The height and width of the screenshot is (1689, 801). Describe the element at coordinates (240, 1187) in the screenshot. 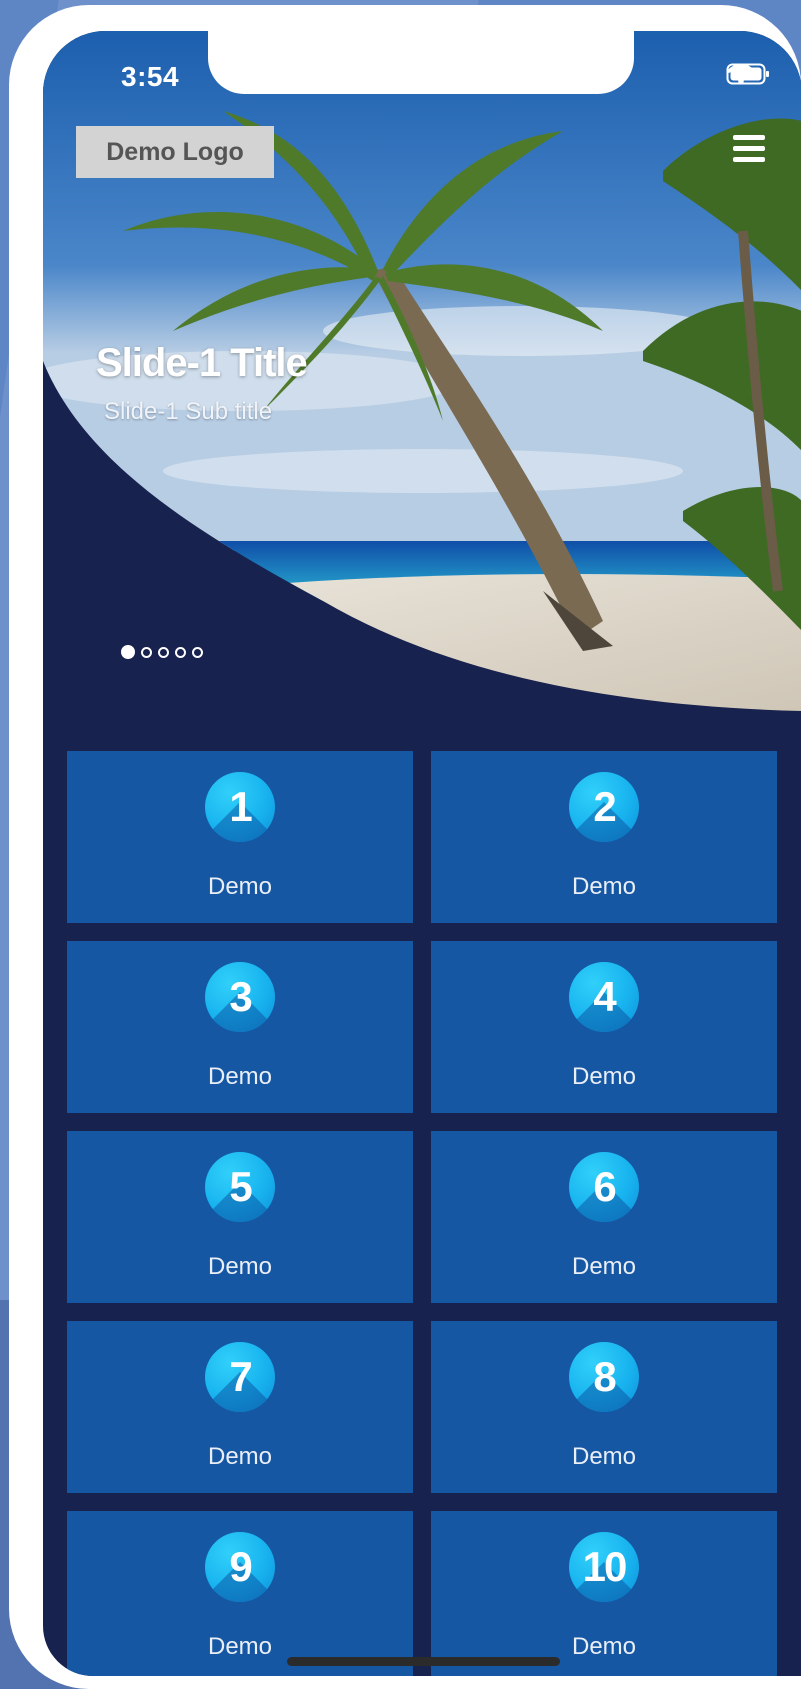

I see `number-5-icon: 5` at that location.